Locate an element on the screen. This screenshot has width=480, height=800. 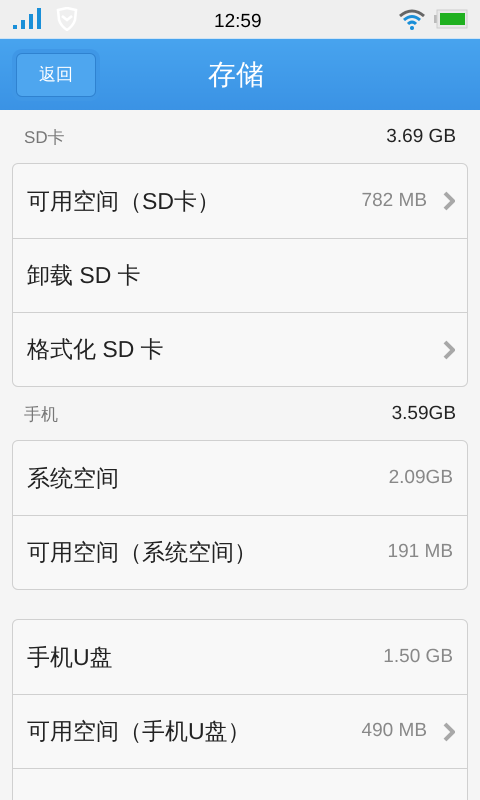
row-label: 可用空间（SD卡） is located at coordinates (123, 201).